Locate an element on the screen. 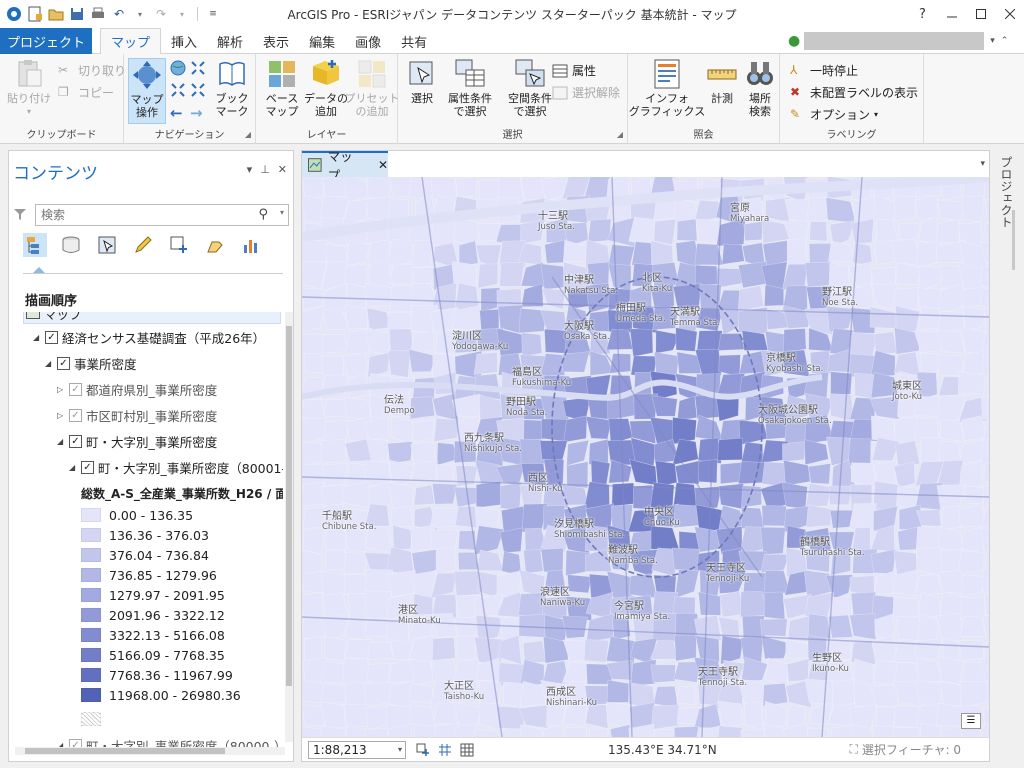  map-notes-icon: ☰ is located at coordinates (971, 721).